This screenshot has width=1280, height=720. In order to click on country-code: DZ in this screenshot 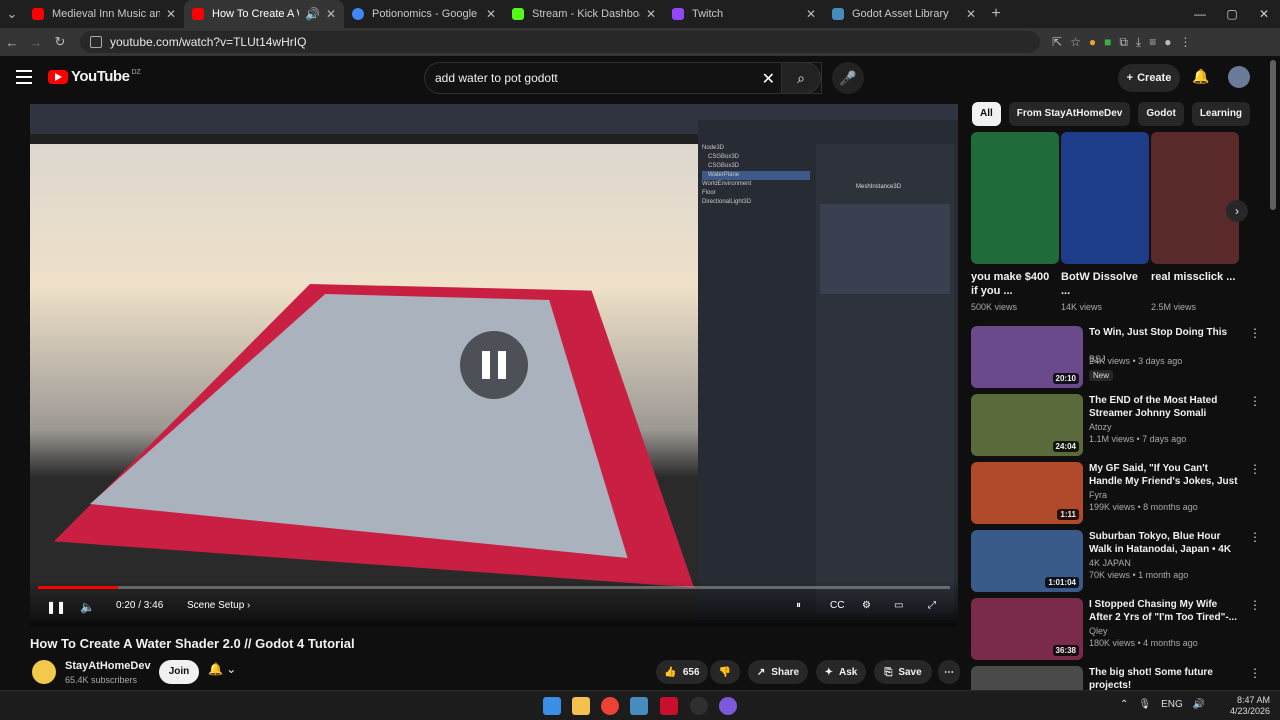, I will do `click(136, 72)`.